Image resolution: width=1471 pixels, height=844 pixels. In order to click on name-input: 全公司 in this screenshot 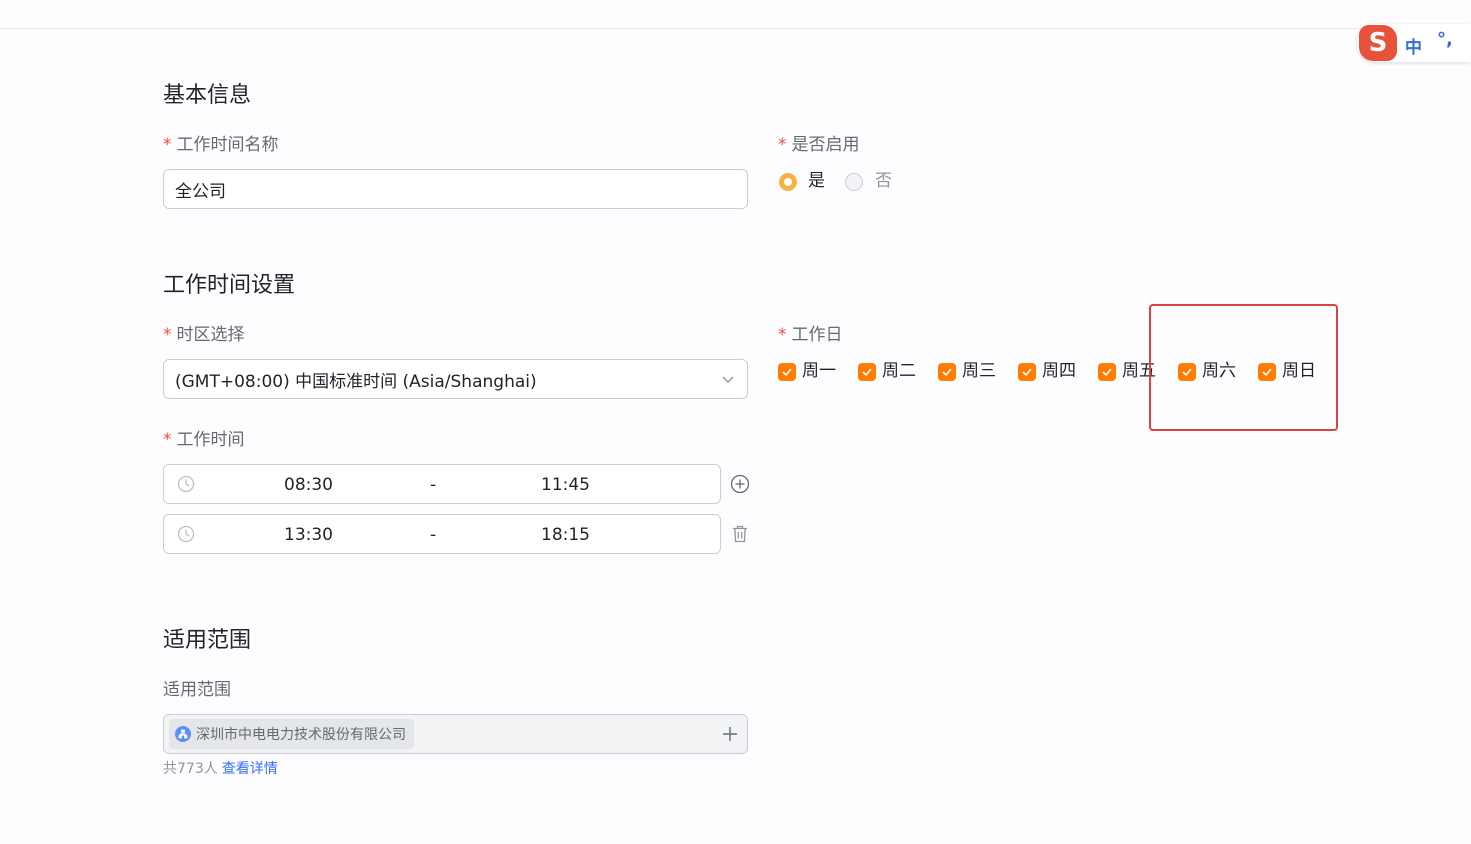, I will do `click(455, 189)`.